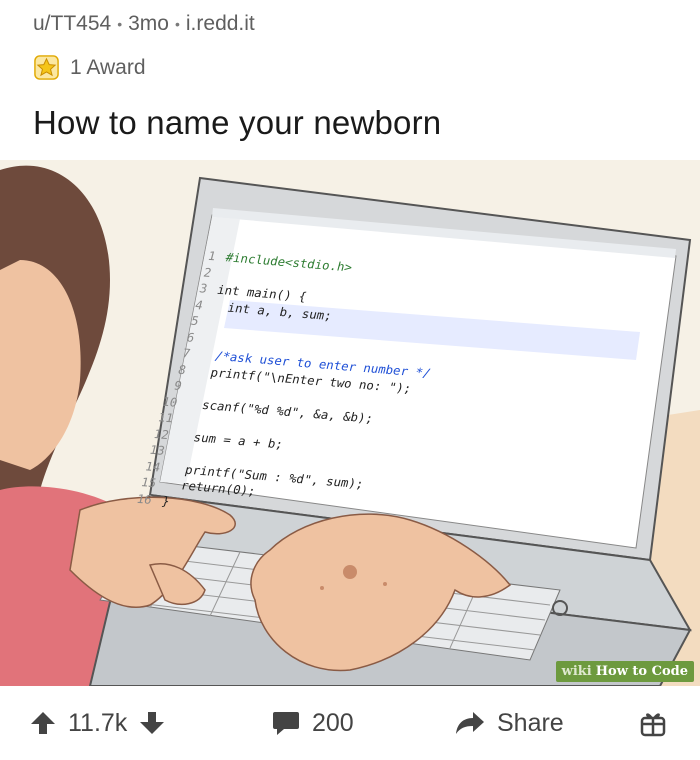  Describe the element at coordinates (208, 272) in the screenshot. I see `line-number: 2` at that location.